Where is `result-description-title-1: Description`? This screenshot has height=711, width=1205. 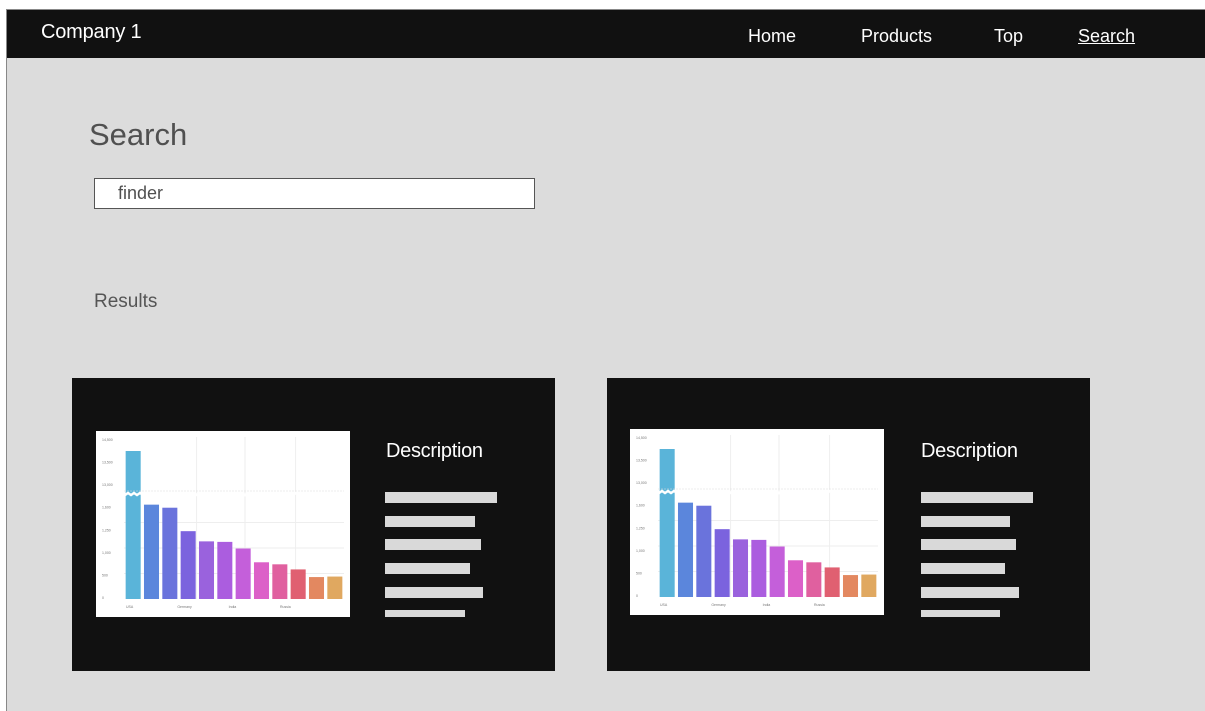
result-description-title-1: Description is located at coordinates (434, 451).